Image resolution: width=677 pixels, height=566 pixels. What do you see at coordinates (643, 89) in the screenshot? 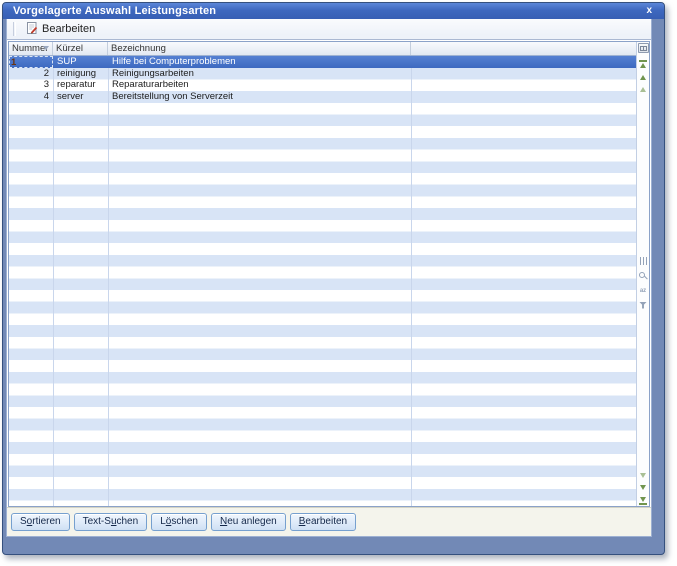
I see `page-up-icon` at bounding box center [643, 89].